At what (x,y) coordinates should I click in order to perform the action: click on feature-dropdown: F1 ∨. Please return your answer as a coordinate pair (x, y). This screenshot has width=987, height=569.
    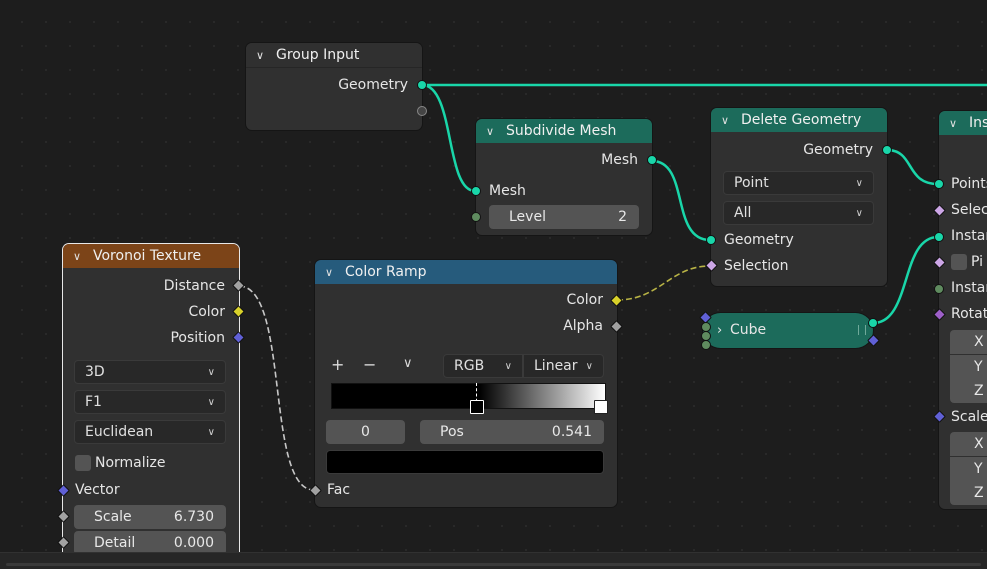
    Looking at the image, I should click on (150, 402).